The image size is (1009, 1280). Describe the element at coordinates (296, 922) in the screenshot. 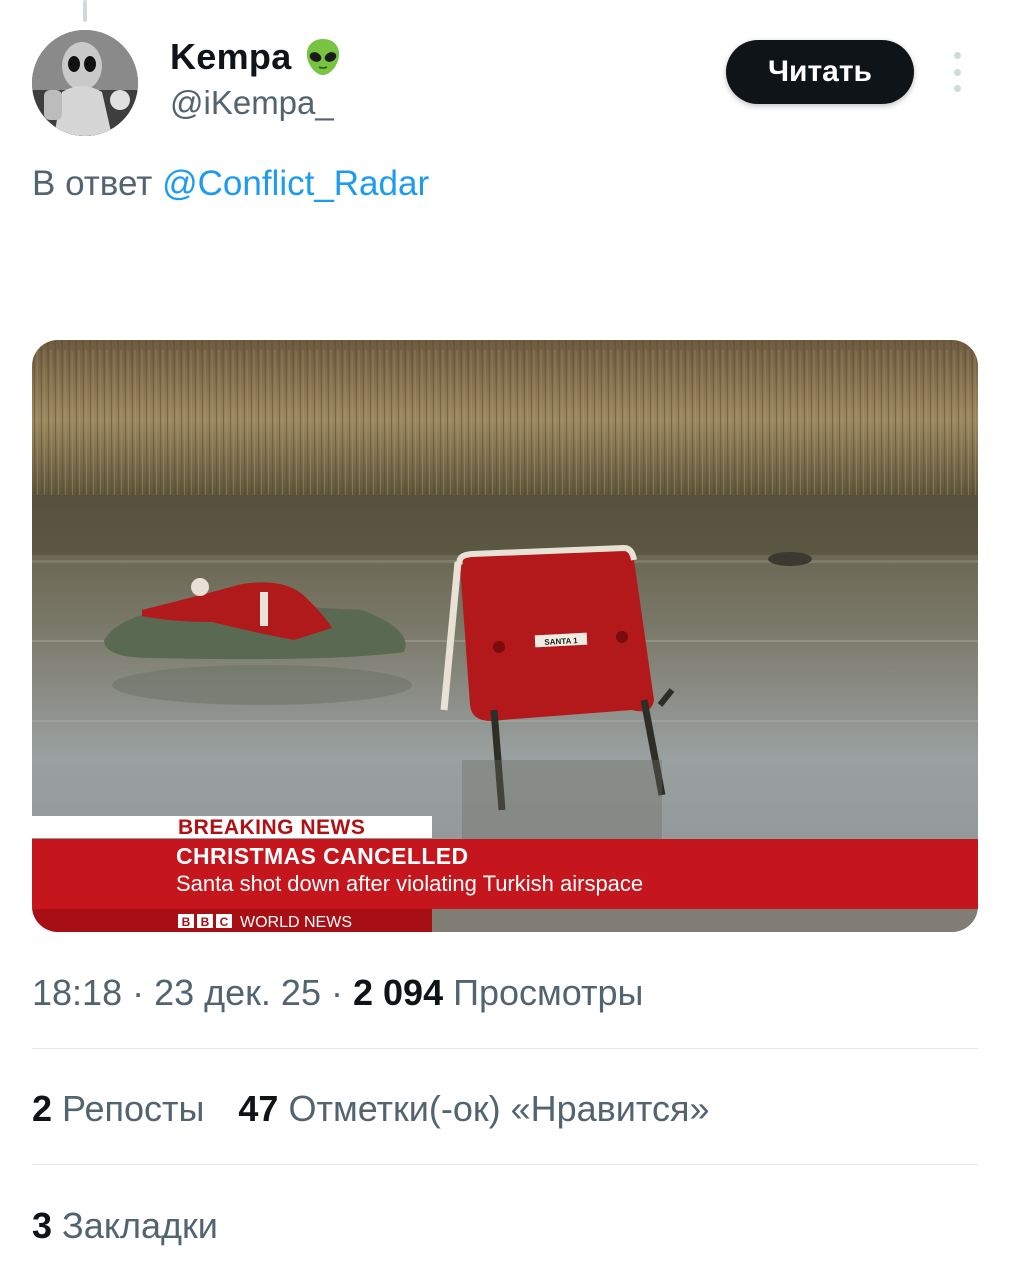

I see `channel-name: WORLD NEWS` at that location.